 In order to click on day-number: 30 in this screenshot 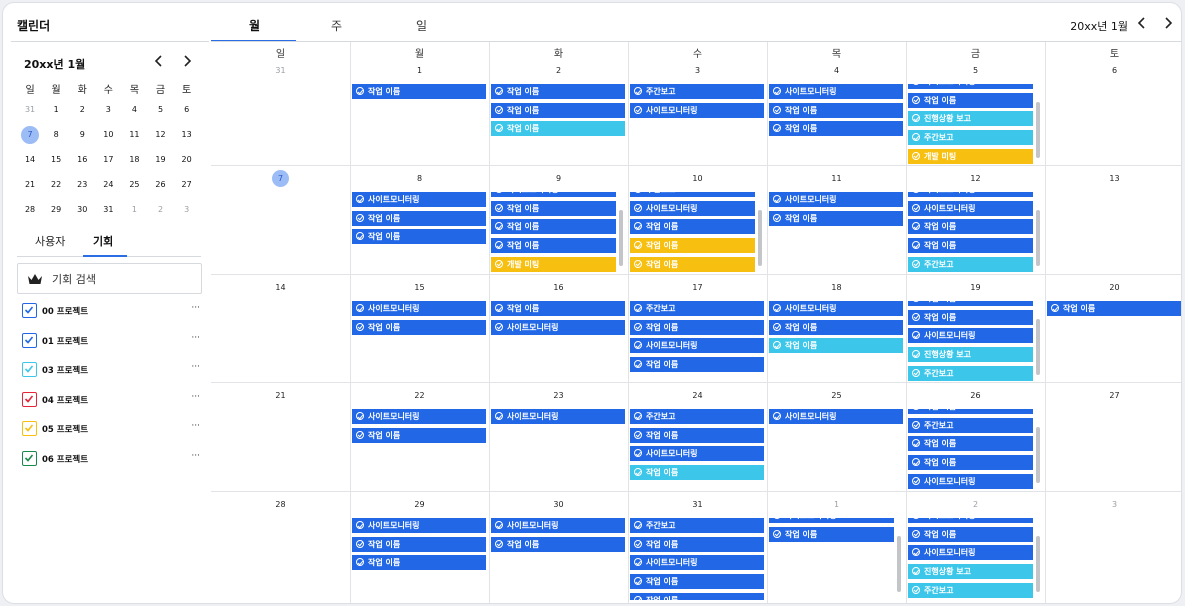, I will do `click(558, 504)`.